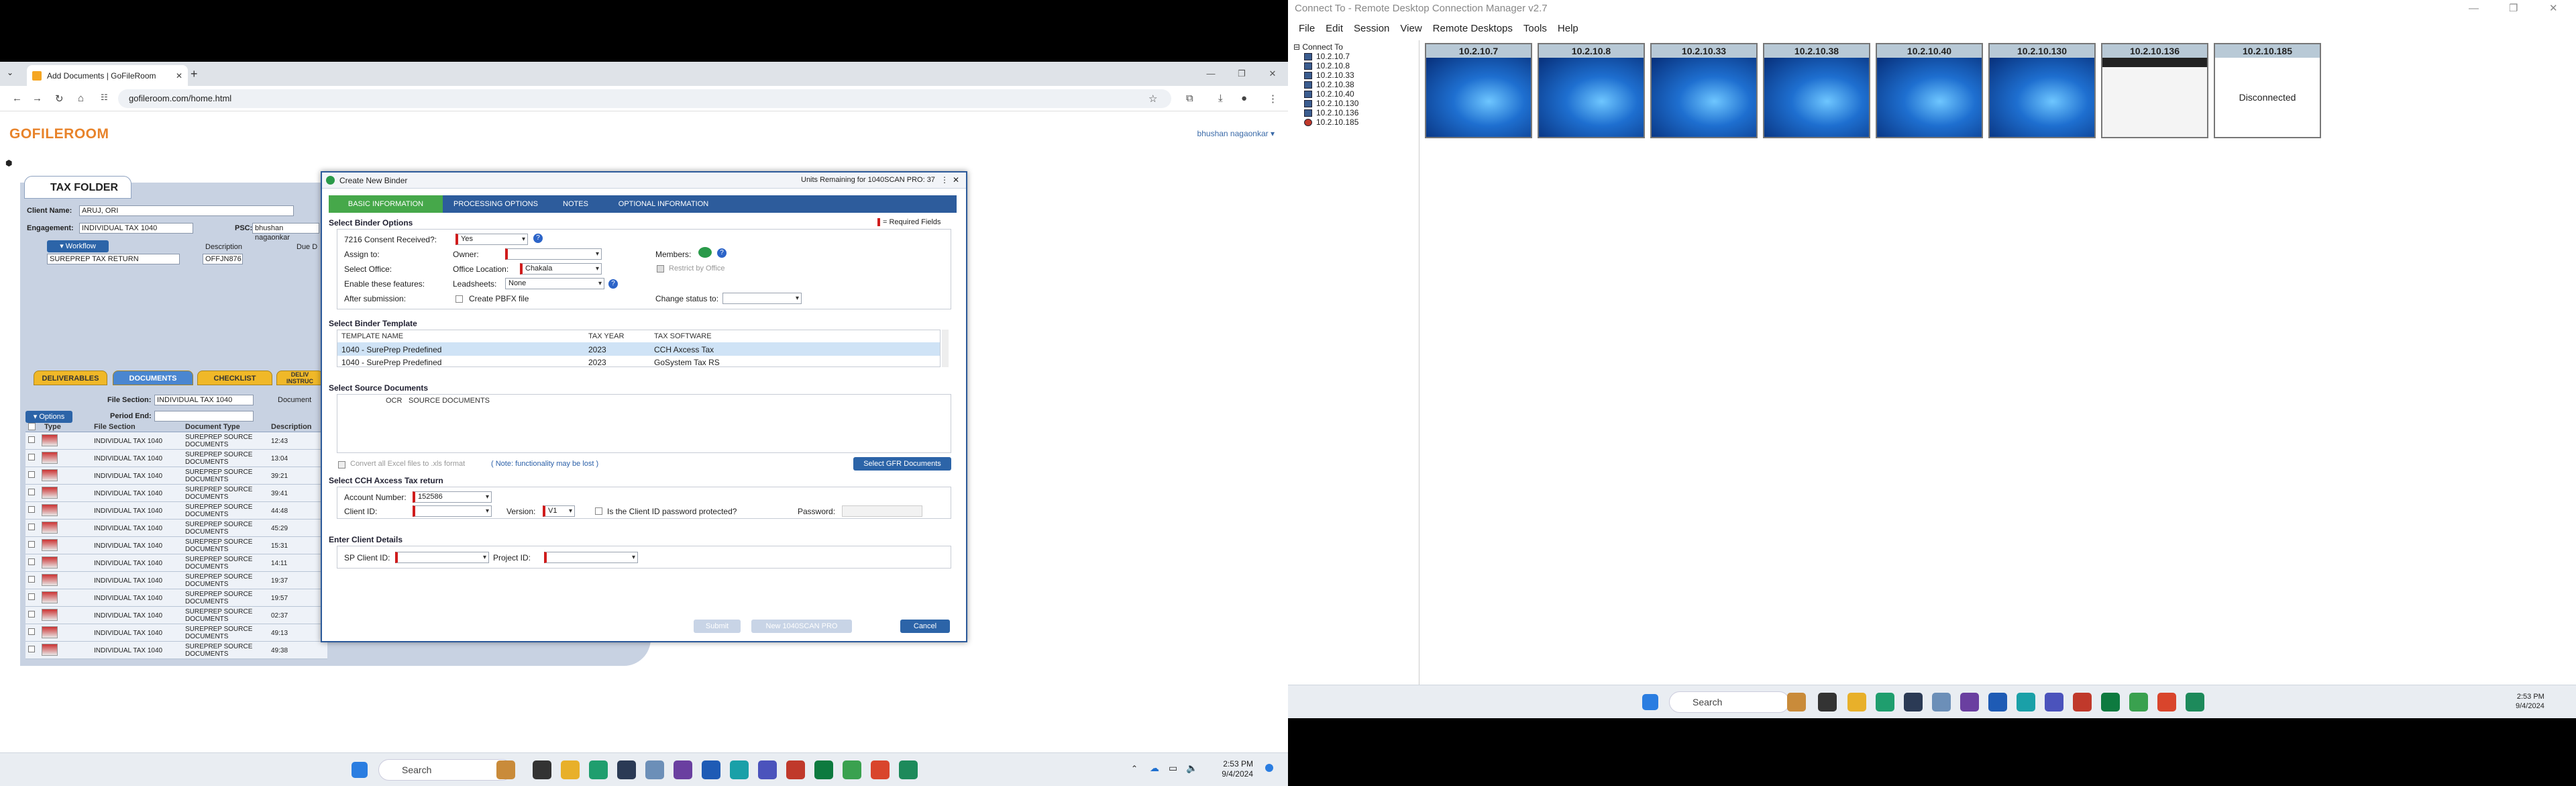 This screenshot has height=786, width=2576. I want to click on menu-view: View, so click(1410, 28).